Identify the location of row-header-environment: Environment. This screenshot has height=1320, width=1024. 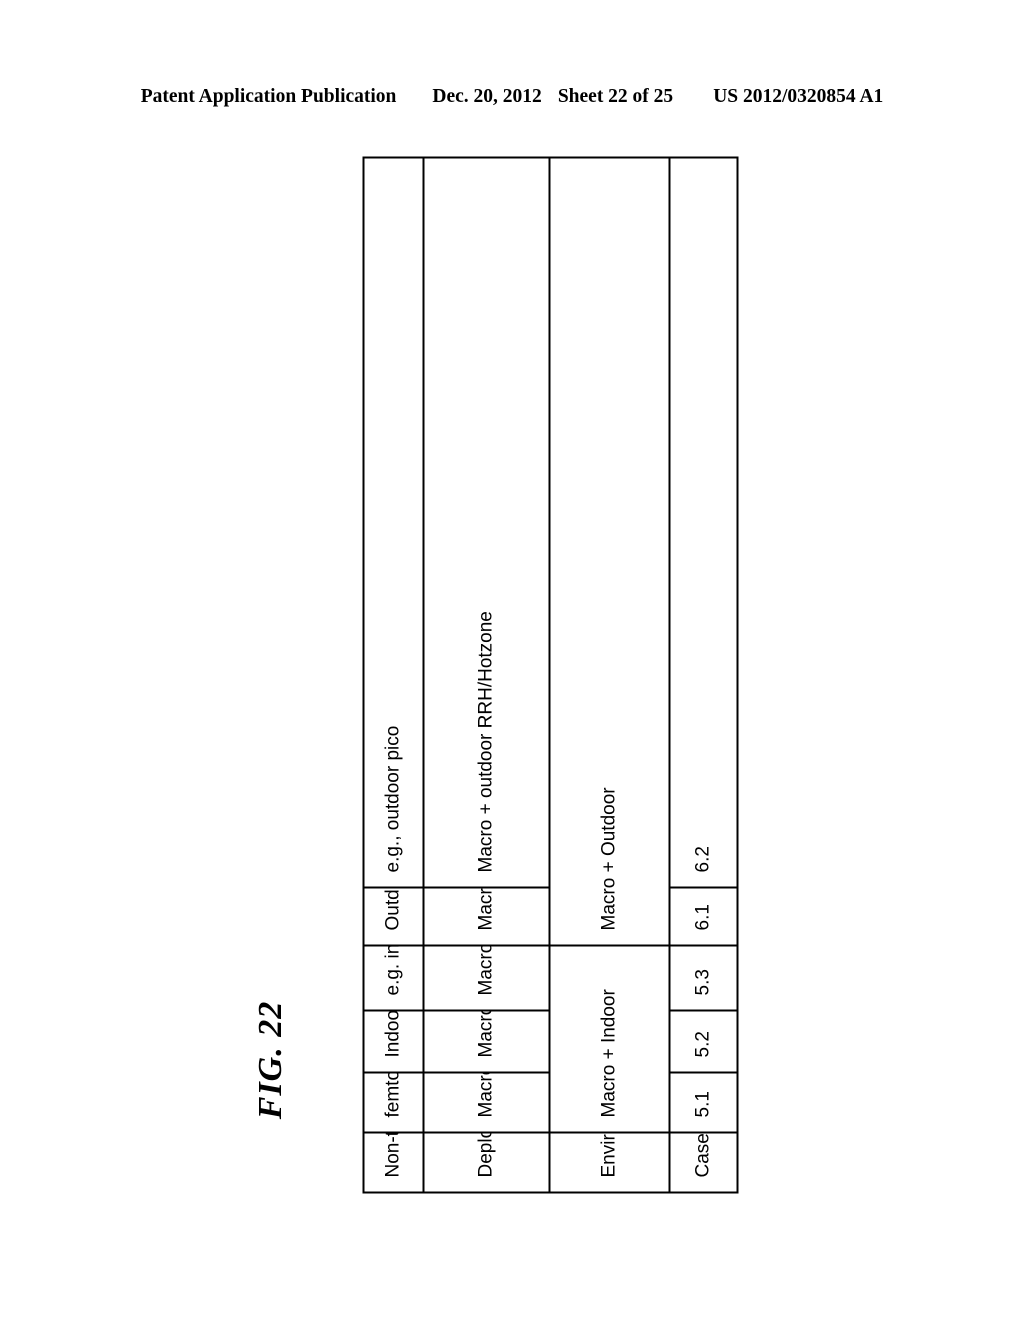
(609, 1162).